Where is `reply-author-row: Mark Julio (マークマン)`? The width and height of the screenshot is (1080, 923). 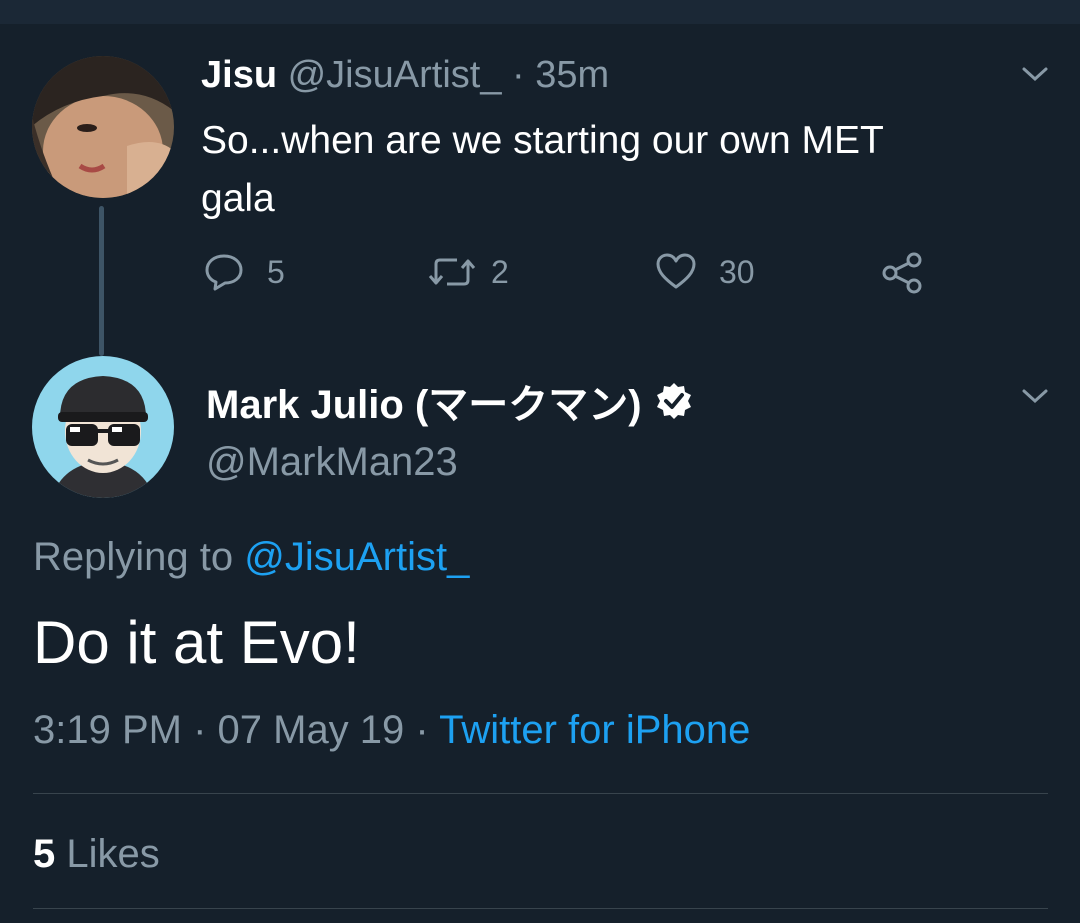 reply-author-row: Mark Julio (マークマン) is located at coordinates (450, 401).